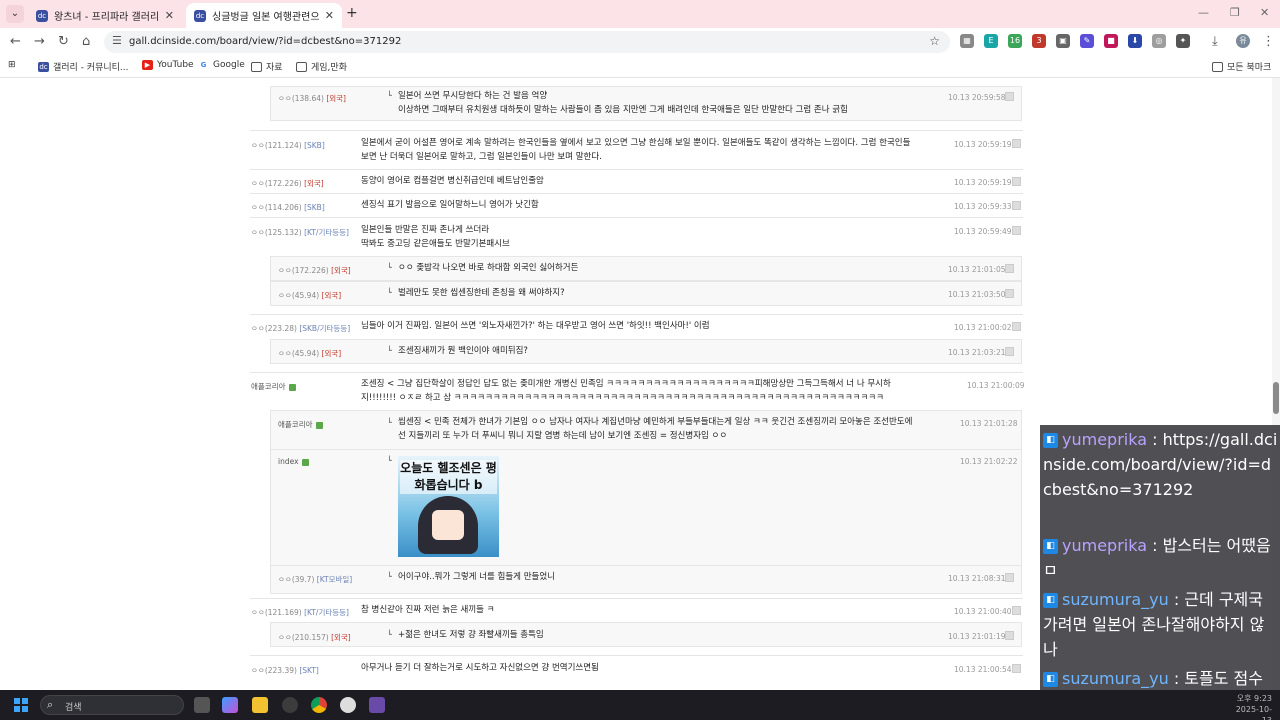 The height and width of the screenshot is (720, 1280). I want to click on minimize-icon: —, so click(1203, 12).